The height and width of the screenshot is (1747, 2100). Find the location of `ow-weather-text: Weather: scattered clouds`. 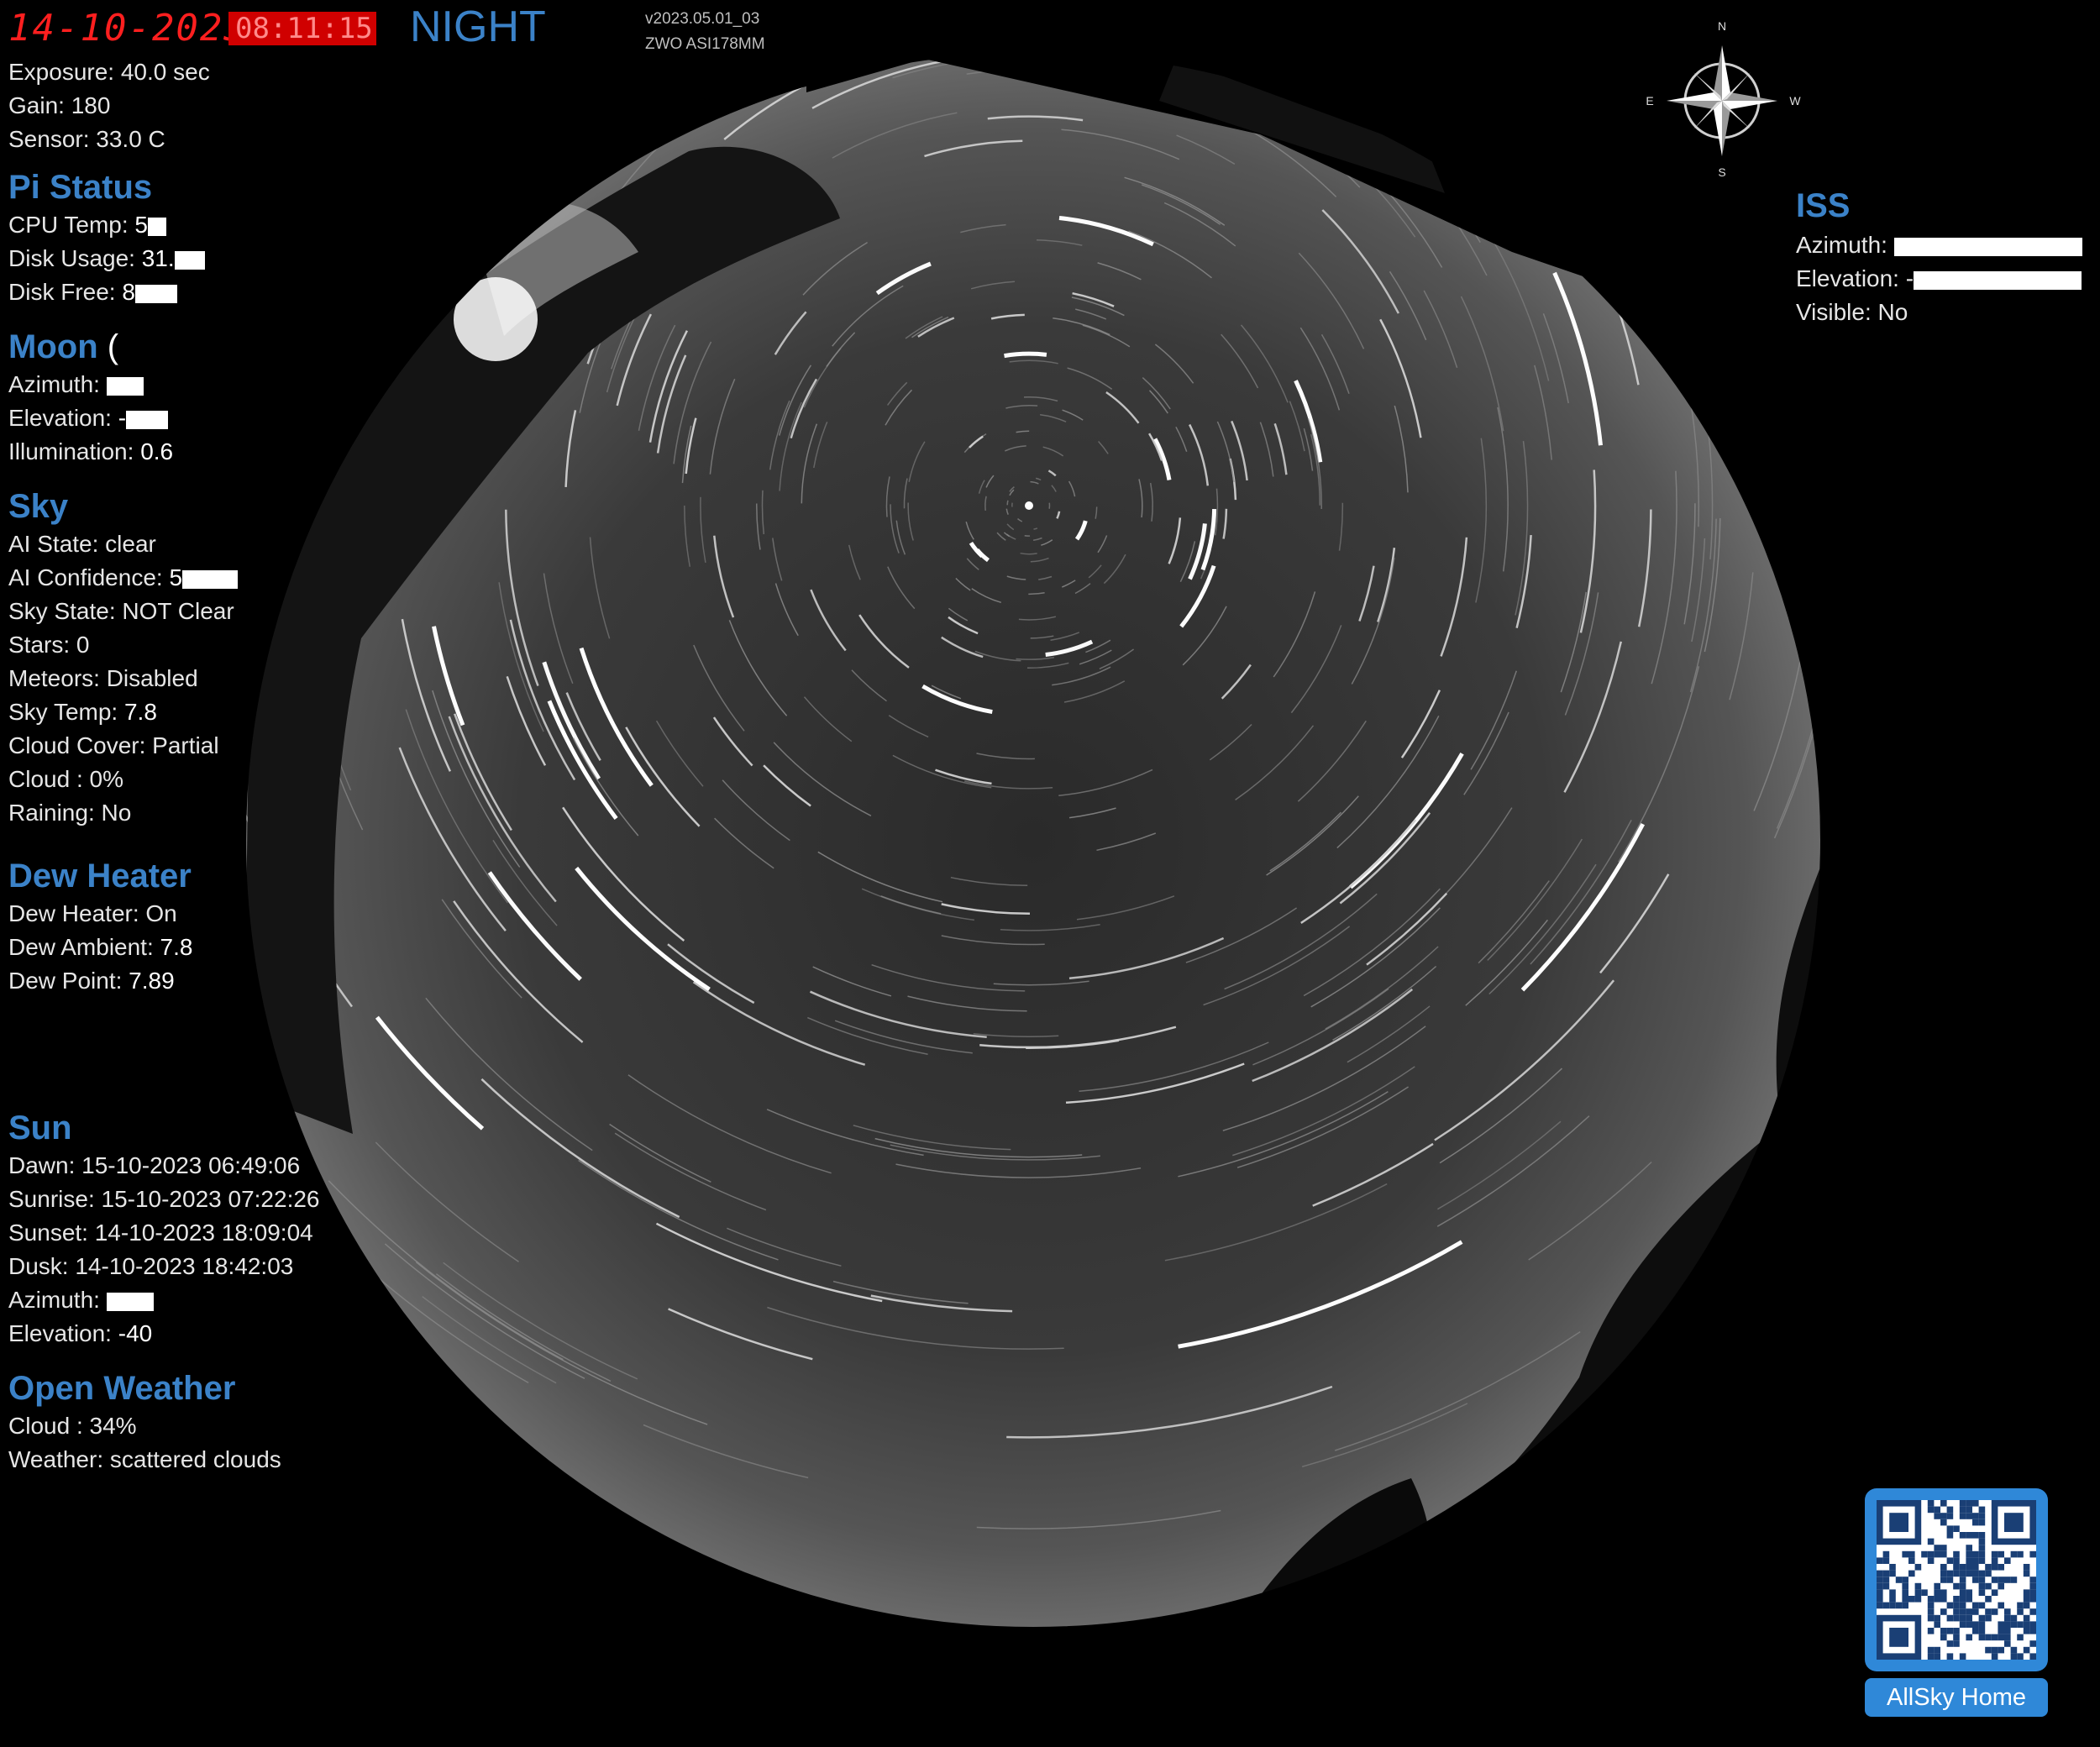

ow-weather-text: Weather: scattered clouds is located at coordinates (144, 1459).